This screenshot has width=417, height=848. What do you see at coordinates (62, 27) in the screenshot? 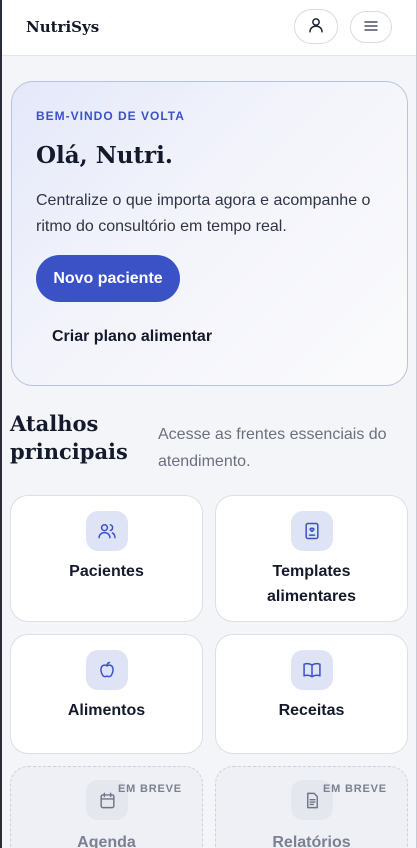
I see `brand-logo: NutriSys` at bounding box center [62, 27].